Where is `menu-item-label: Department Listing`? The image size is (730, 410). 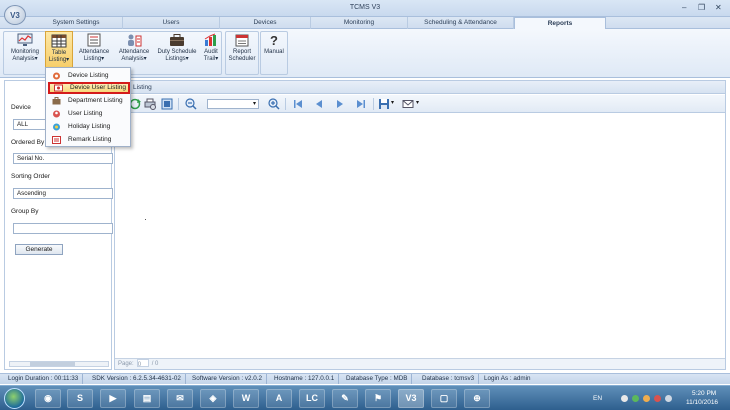
menu-item-label: Department Listing is located at coordinates (95, 100).